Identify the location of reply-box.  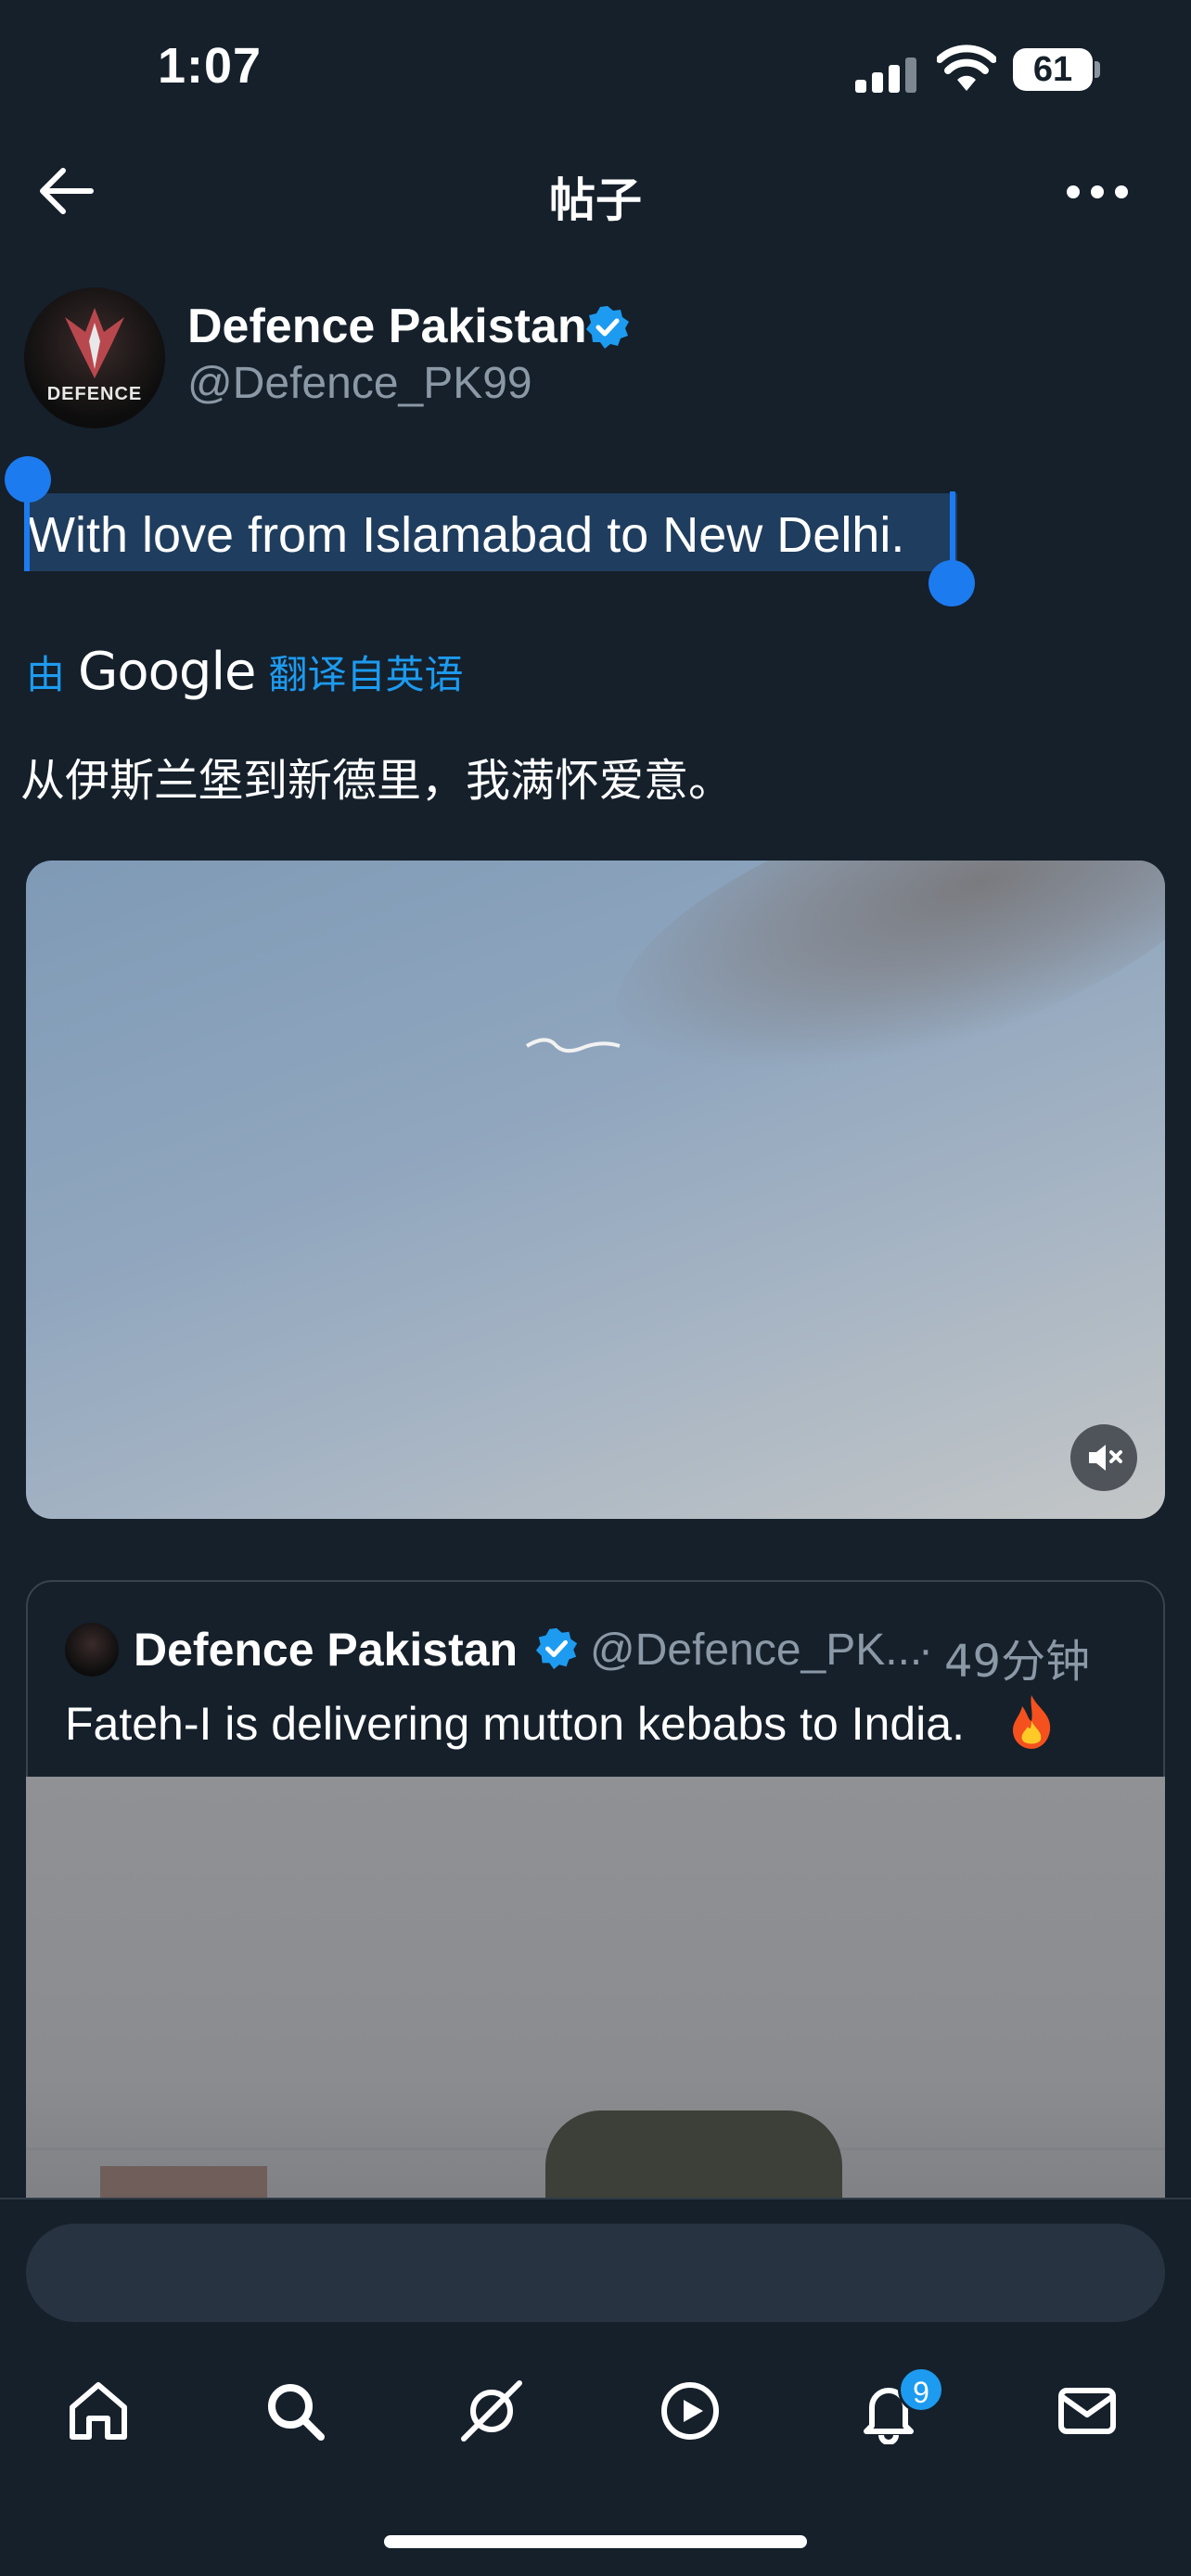
(595, 2273).